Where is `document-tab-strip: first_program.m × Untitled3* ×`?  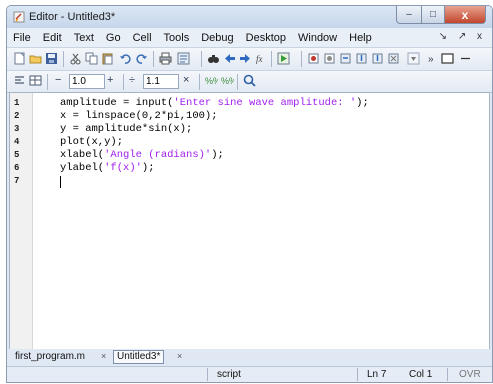
document-tab-strip: first_program.m × Untitled3* × is located at coordinates (249, 357).